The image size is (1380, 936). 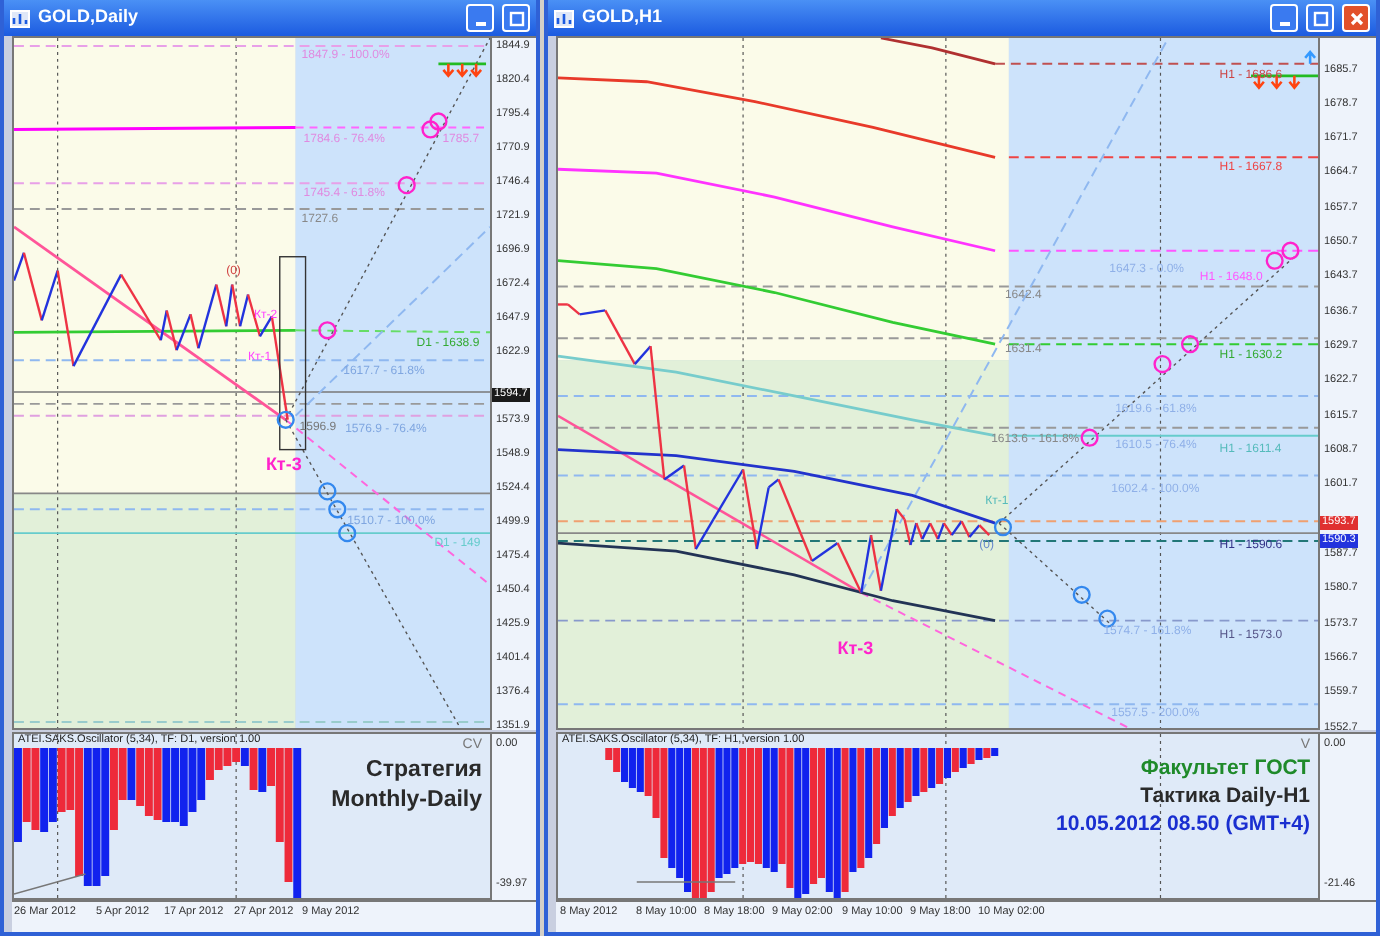 What do you see at coordinates (1225, 797) in the screenshot?
I see `caption-text: Тактика Daily-H1` at bounding box center [1225, 797].